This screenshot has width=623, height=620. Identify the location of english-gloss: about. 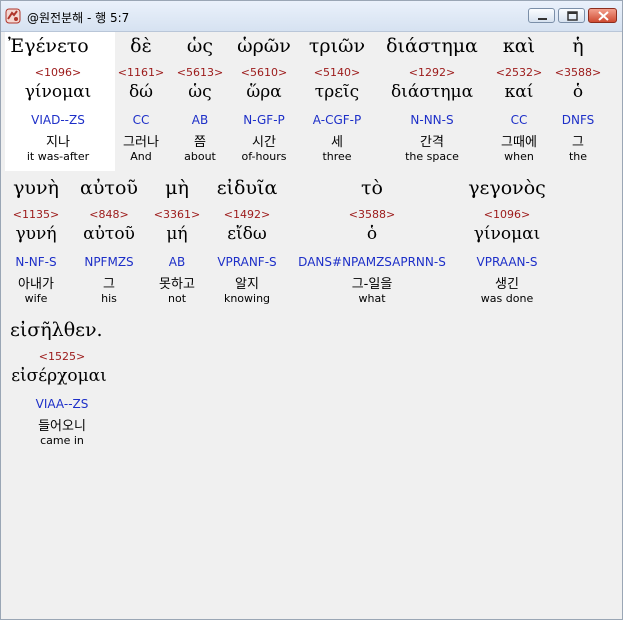
(200, 156).